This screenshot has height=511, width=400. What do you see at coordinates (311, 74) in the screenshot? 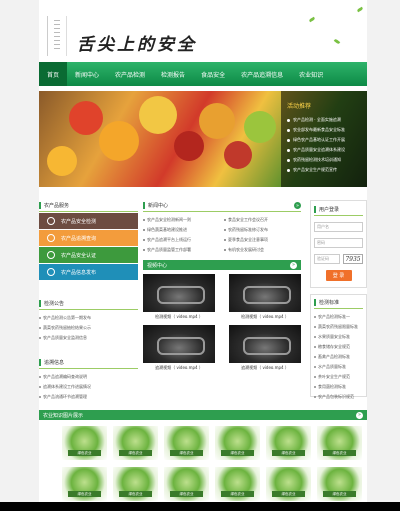
I see `nav-item-knowledge: 农业知识` at bounding box center [311, 74].